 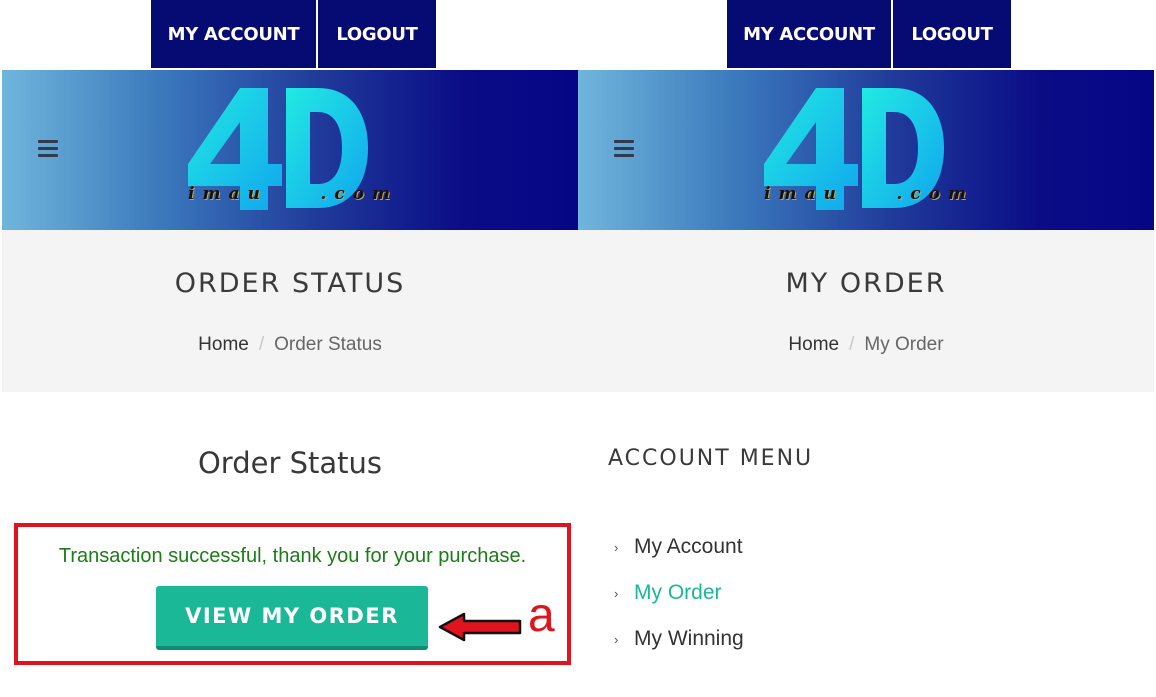 What do you see at coordinates (292, 618) in the screenshot?
I see `view-my-order-button: VIEW MY ORDER` at bounding box center [292, 618].